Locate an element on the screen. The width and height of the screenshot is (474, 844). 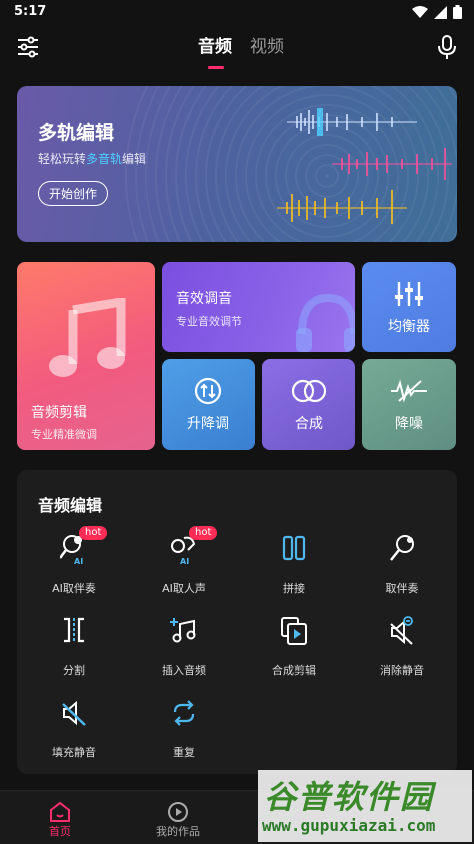
tab-video: 视频 is located at coordinates (267, 44).